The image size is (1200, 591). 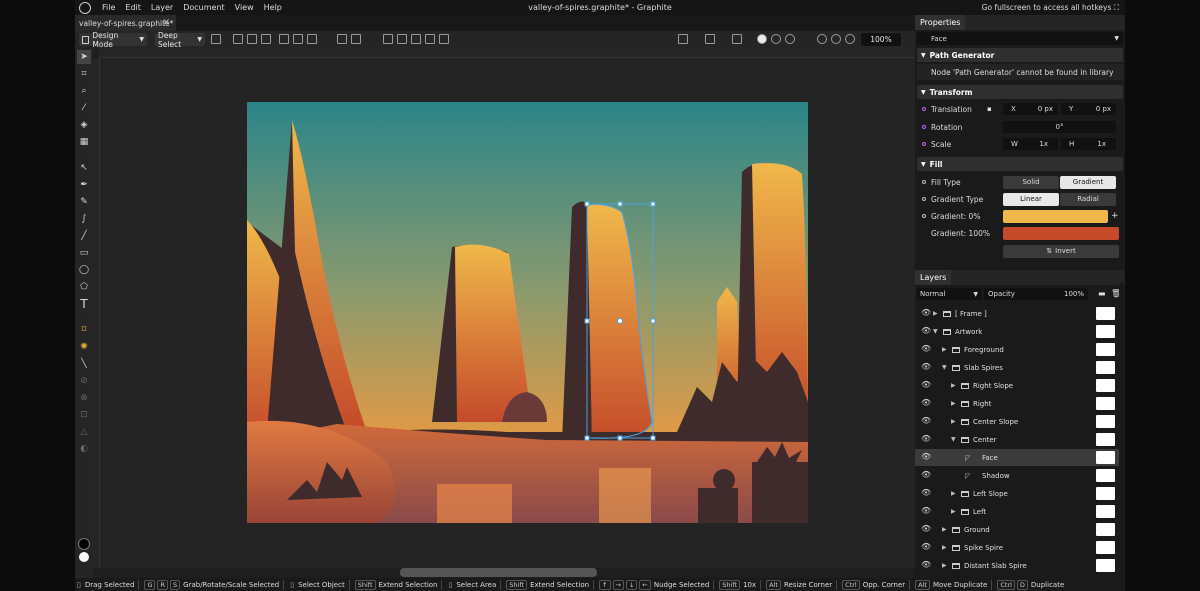 I want to click on pivot-icon, so click(x=216, y=39).